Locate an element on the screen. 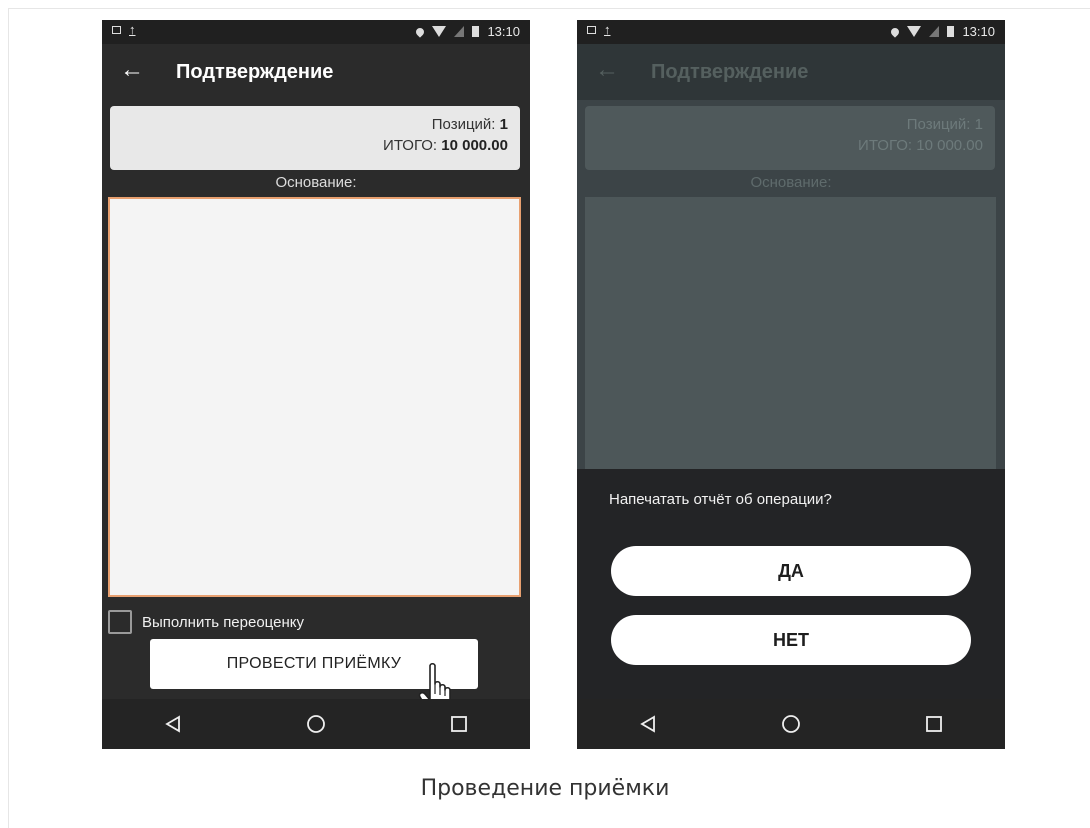 This screenshot has height=828, width=1090. no-button: НЕТ is located at coordinates (791, 640).